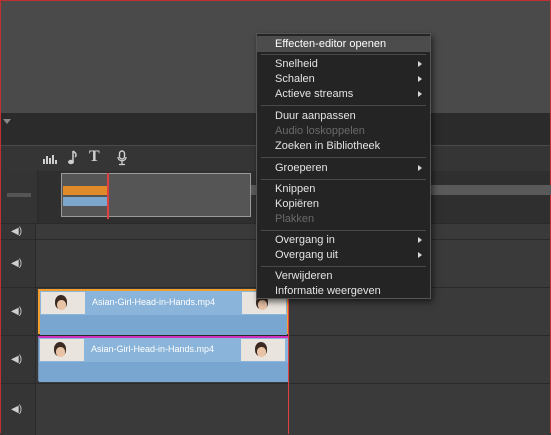 This screenshot has width=551, height=435. I want to click on timeline-clip: Asian-Girl-Head-in-Hands.mp4, so click(163, 359).